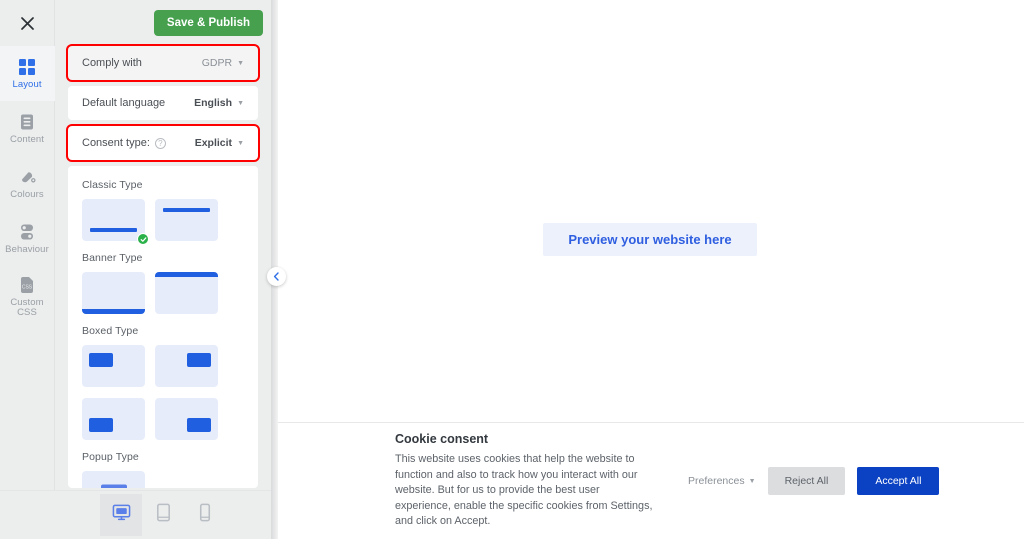  I want to click on sidebar-item-colours: Colours, so click(27, 183).